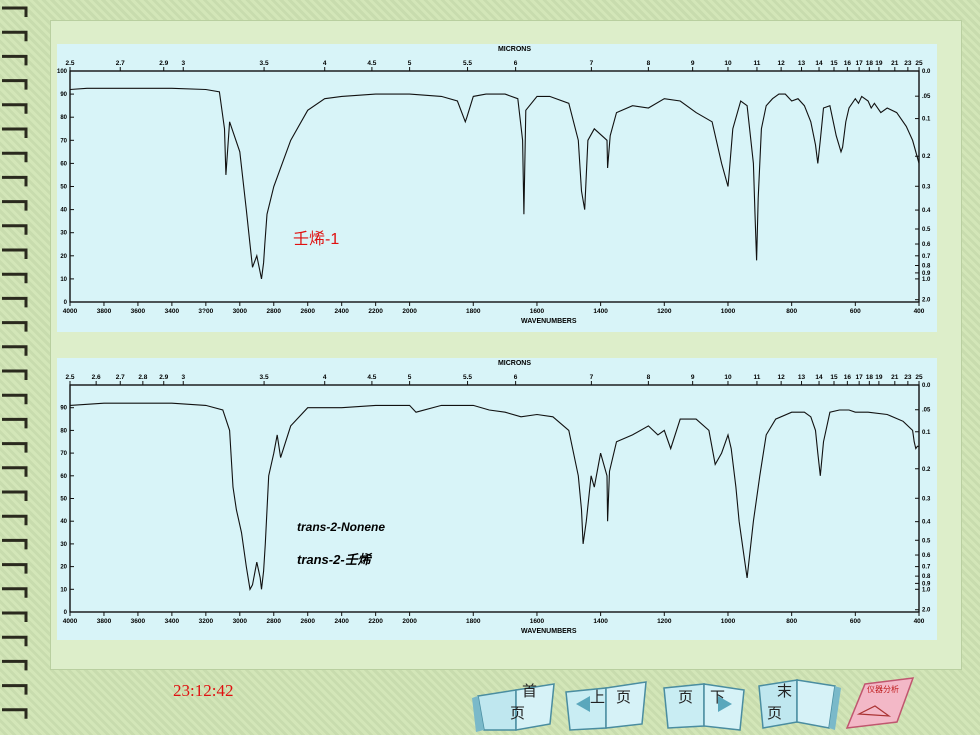 The image size is (980, 735). I want to click on absorbance-tick-label: 0.1, so click(926, 120).